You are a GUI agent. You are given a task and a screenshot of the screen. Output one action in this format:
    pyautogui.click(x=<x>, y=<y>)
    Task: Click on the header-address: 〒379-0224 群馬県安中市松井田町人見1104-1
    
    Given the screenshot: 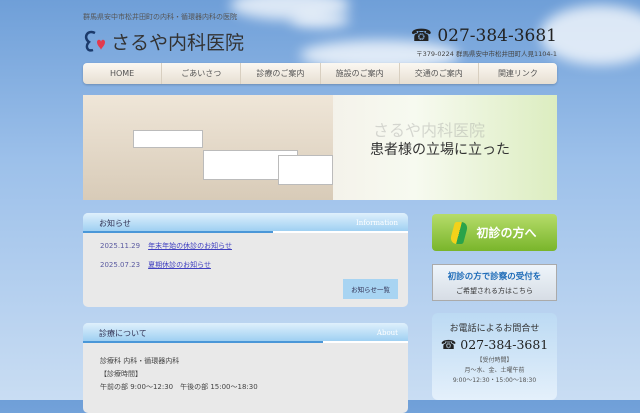 What is the action you would take?
    pyautogui.click(x=486, y=54)
    